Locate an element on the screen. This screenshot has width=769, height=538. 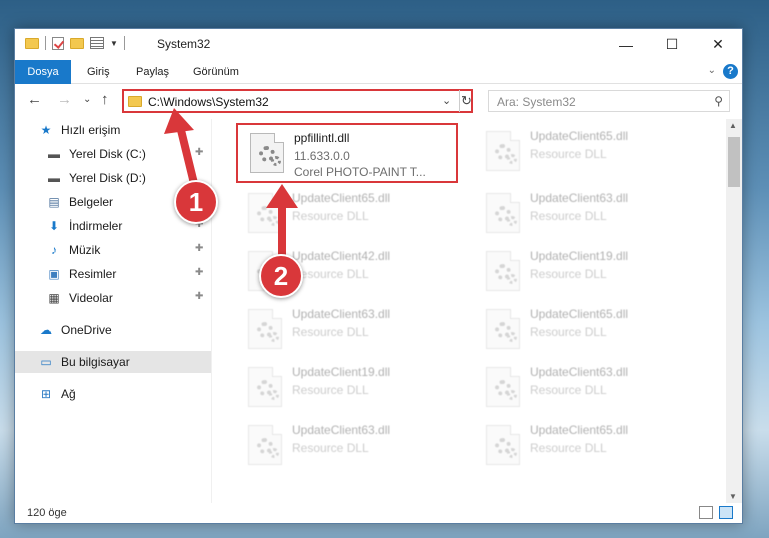
status-bar: 120 öge is located at coordinates (378, 513).